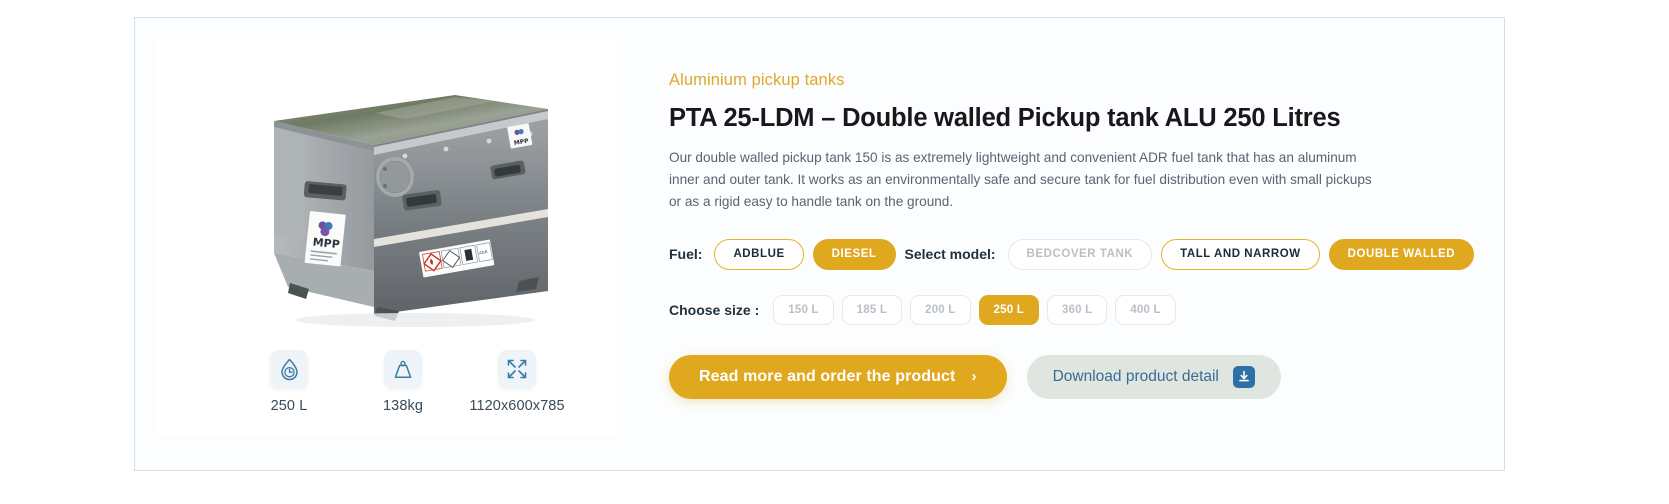  Describe the element at coordinates (1240, 254) in the screenshot. I see `model-option-tall-and-narrow: TALL AND NARROW` at that location.